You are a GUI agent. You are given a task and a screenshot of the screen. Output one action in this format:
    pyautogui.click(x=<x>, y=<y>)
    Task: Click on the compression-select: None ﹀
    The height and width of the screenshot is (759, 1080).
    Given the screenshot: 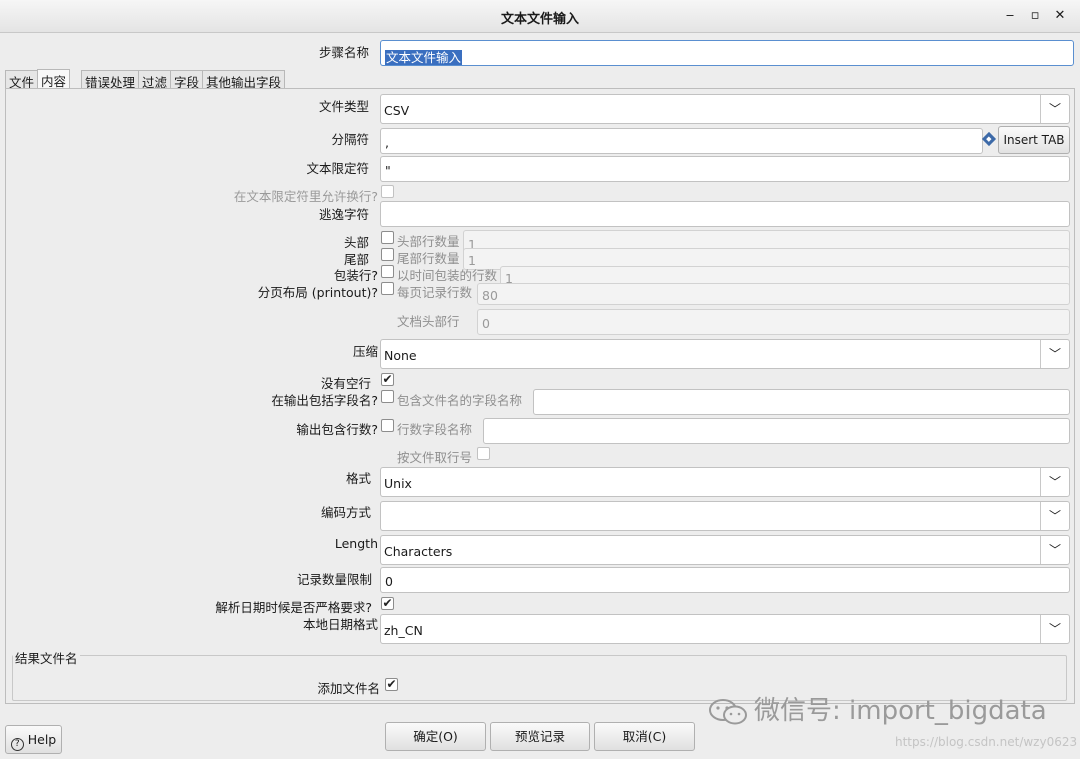 What is the action you would take?
    pyautogui.click(x=725, y=354)
    